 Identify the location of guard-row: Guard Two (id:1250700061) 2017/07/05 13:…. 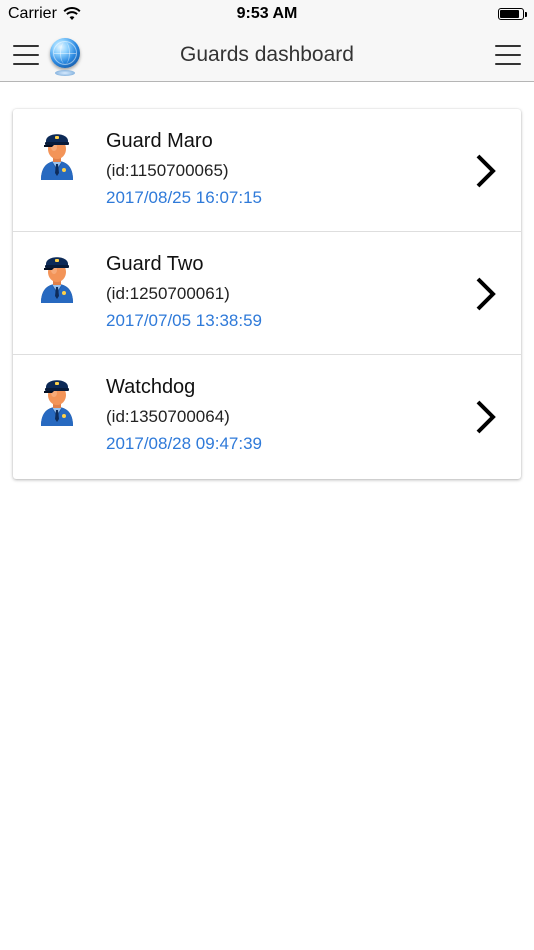
(267, 293).